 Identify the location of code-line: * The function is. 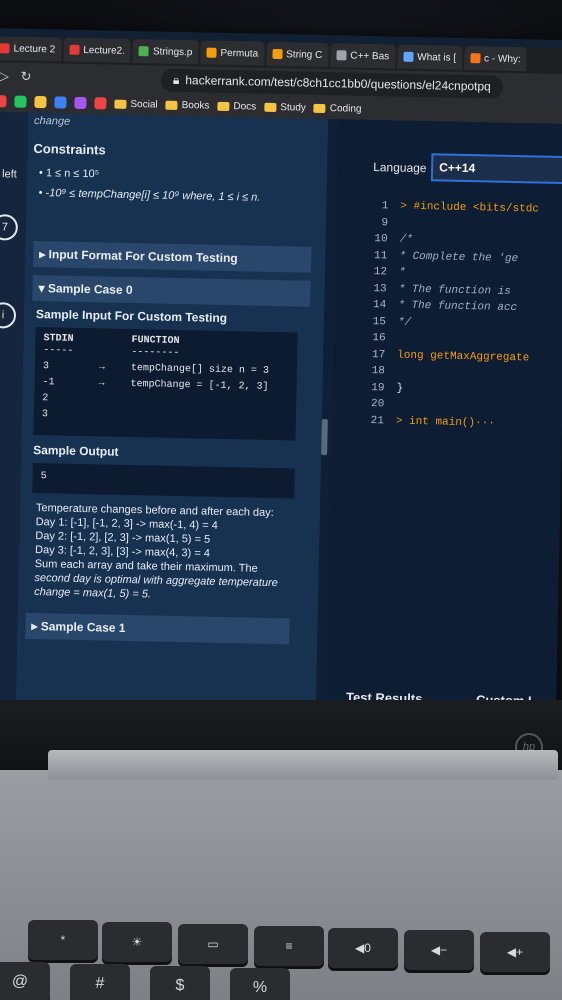
(454, 290).